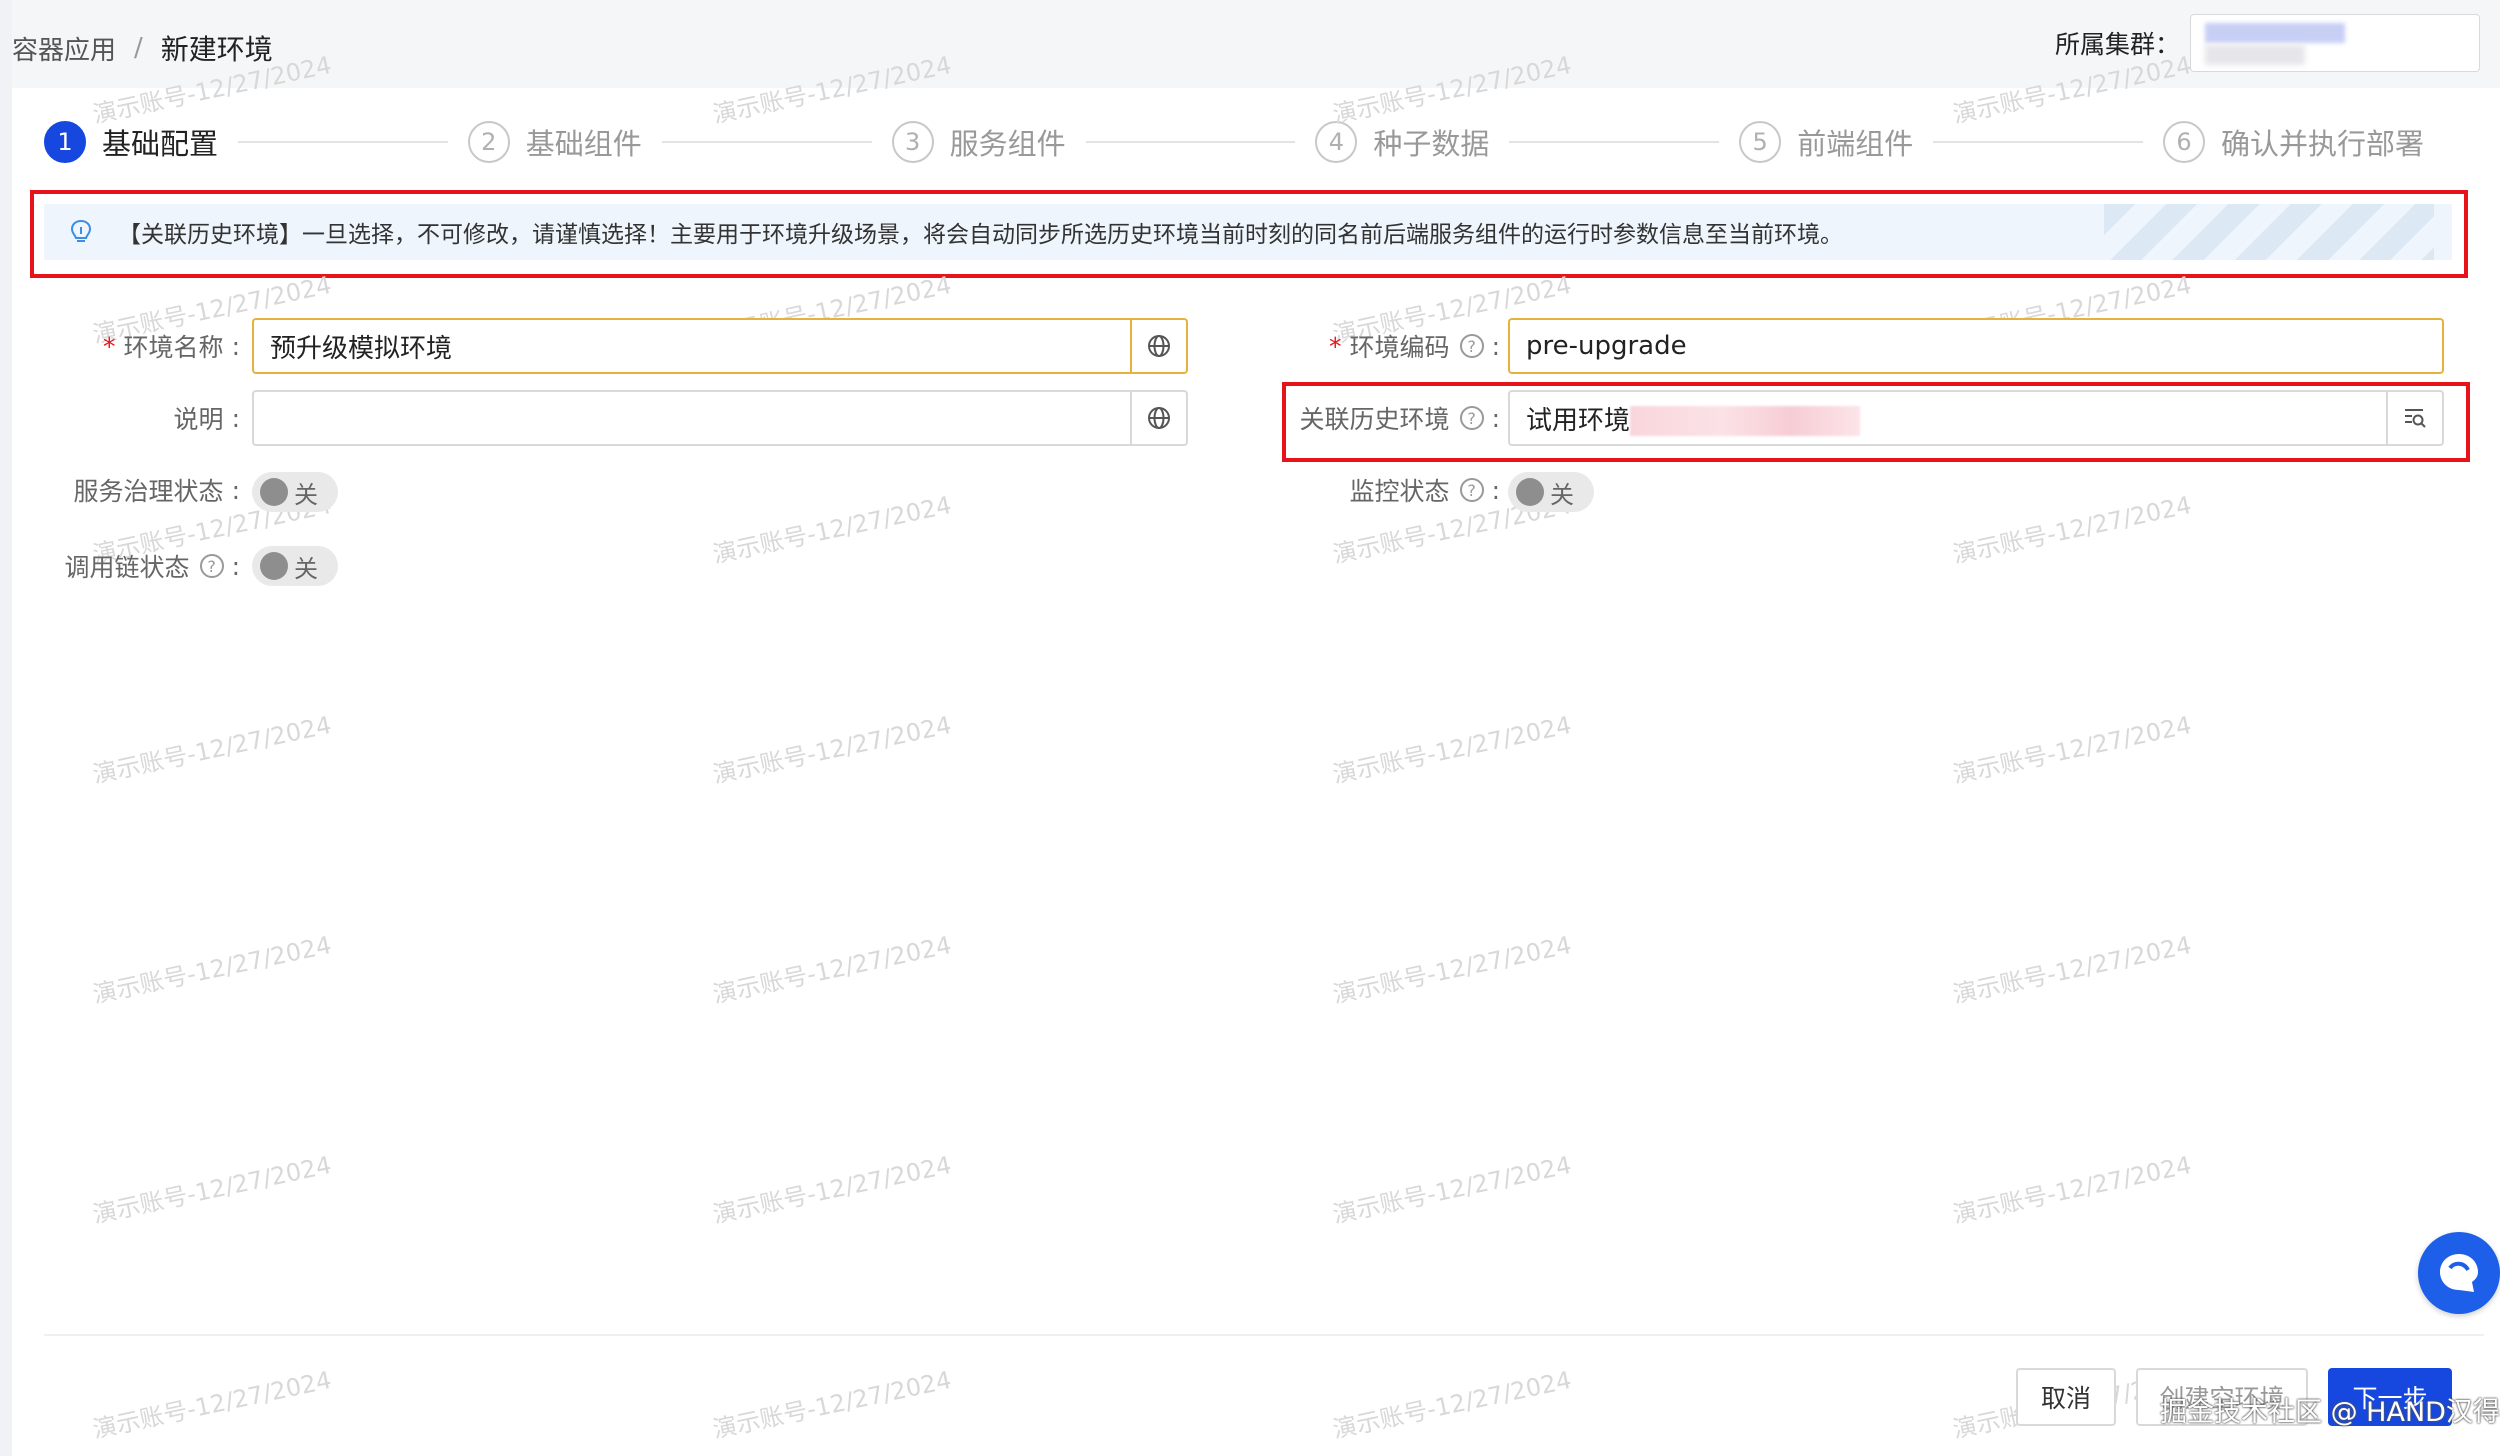 The width and height of the screenshot is (2500, 1456). I want to click on source-credit-watermark: 掘金技术社区 @ HAND汉得, so click(2330, 1412).